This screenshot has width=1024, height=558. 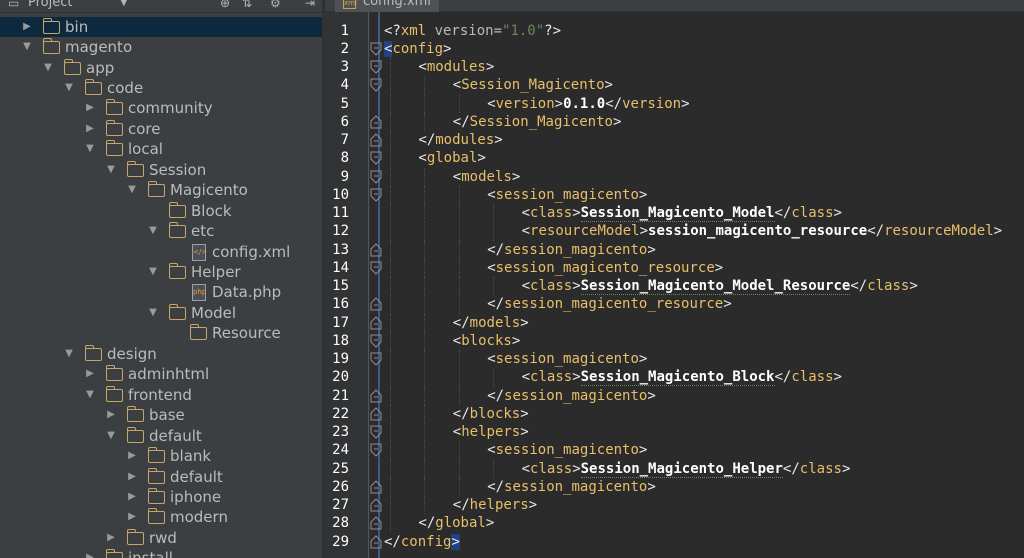 What do you see at coordinates (161, 129) in the screenshot?
I see `tree-item: ▶ core` at bounding box center [161, 129].